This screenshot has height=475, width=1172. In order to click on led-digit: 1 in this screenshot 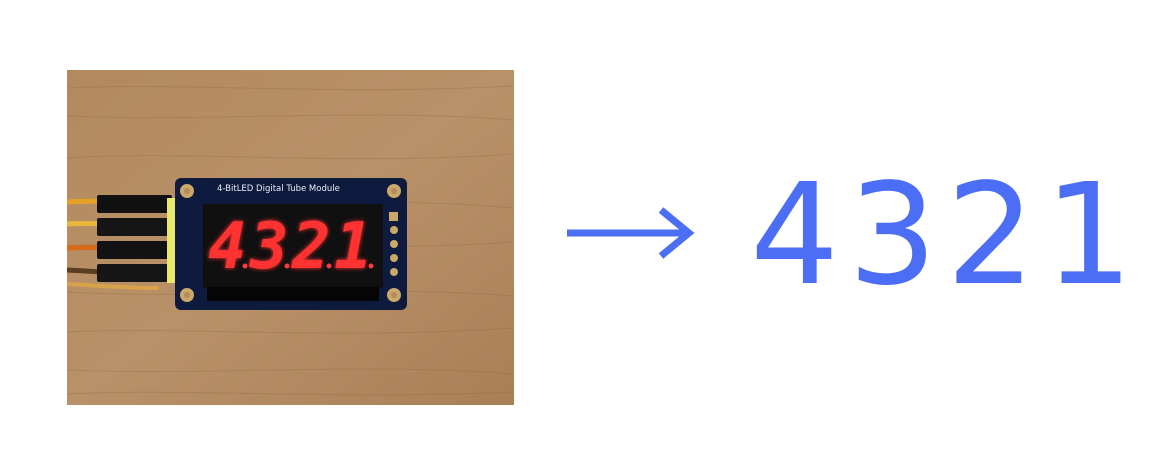, I will do `click(353, 247)`.